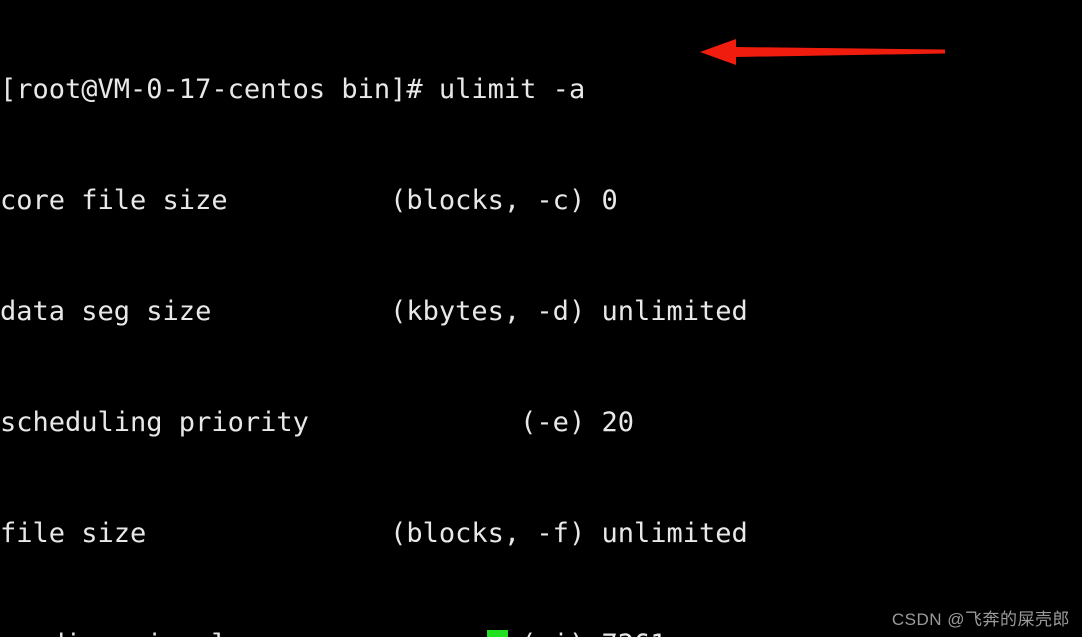  I want to click on csdn-watermark: CSDN @飞奔的屎壳郎, so click(980, 619).